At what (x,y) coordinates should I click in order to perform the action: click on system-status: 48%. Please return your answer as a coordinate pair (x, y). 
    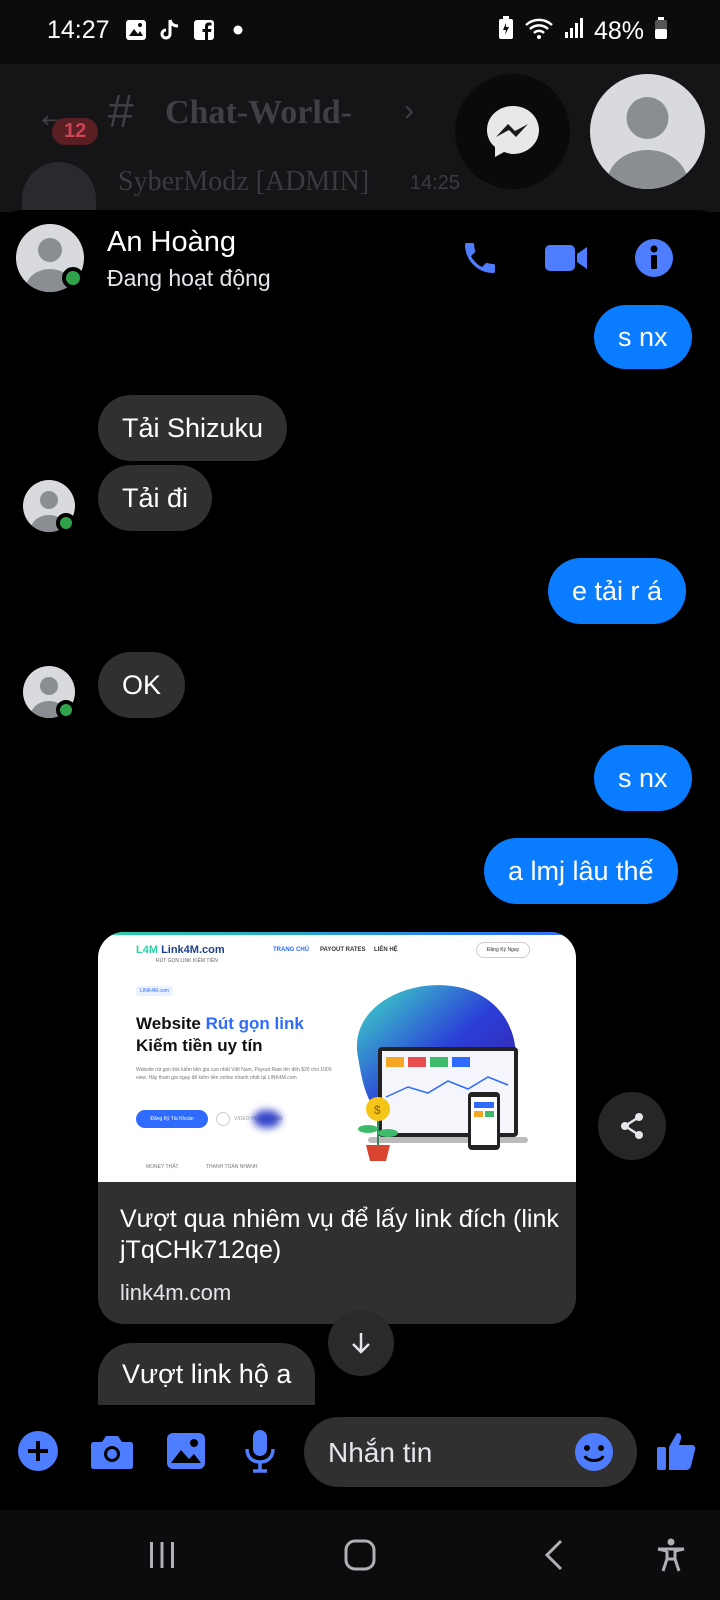
    Looking at the image, I should click on (583, 31).